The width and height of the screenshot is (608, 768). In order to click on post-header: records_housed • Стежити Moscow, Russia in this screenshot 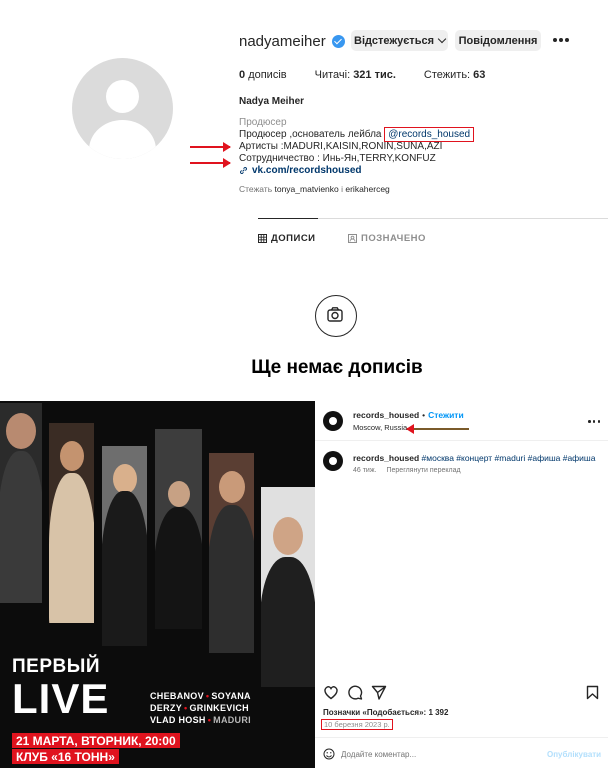, I will do `click(461, 421)`.